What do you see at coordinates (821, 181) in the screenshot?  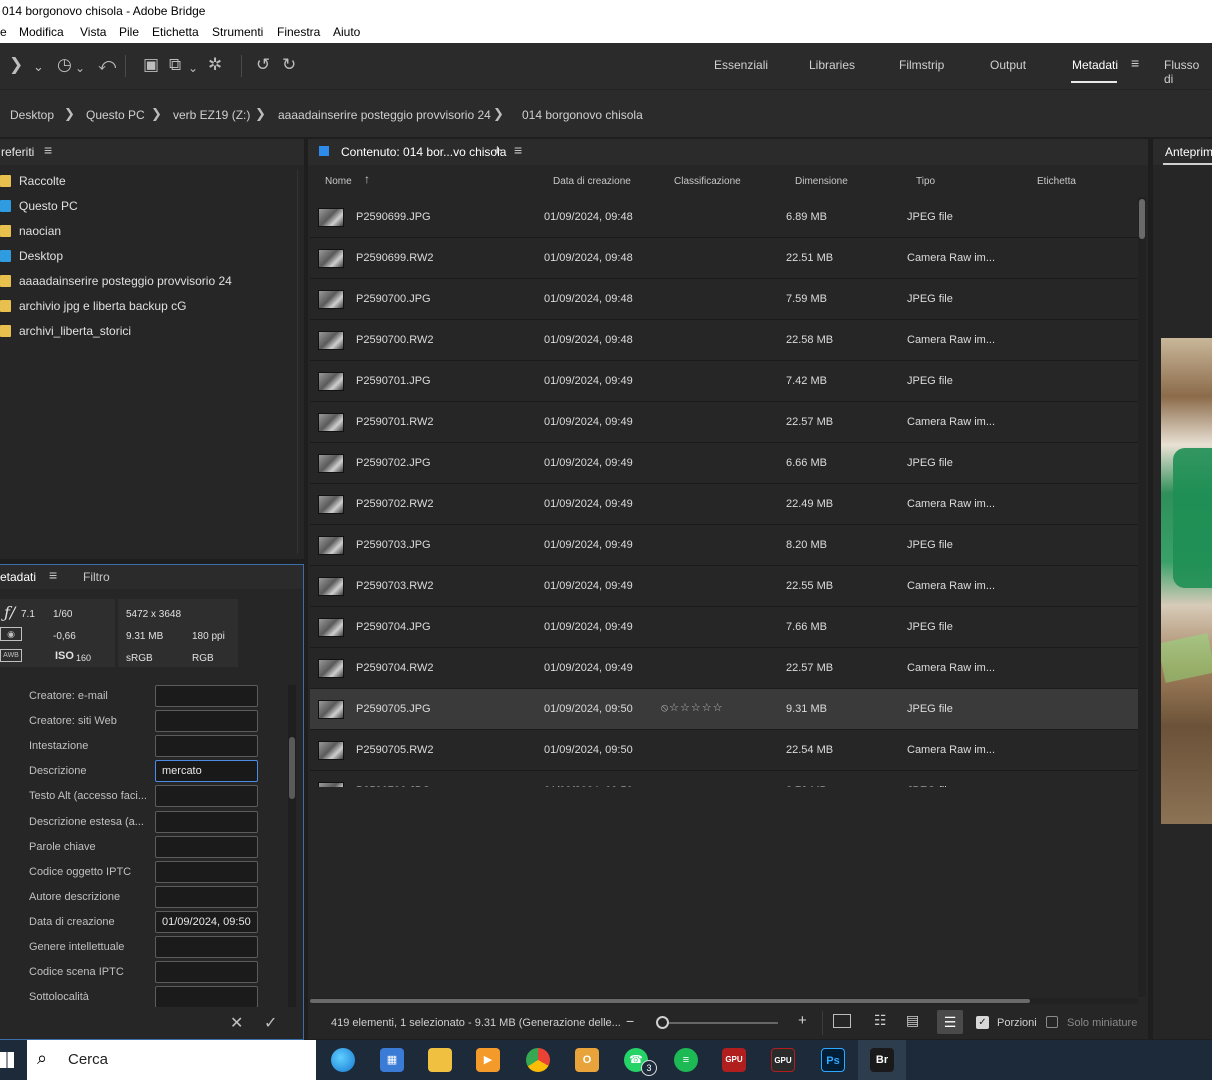 I see `column-size: Dimensione` at bounding box center [821, 181].